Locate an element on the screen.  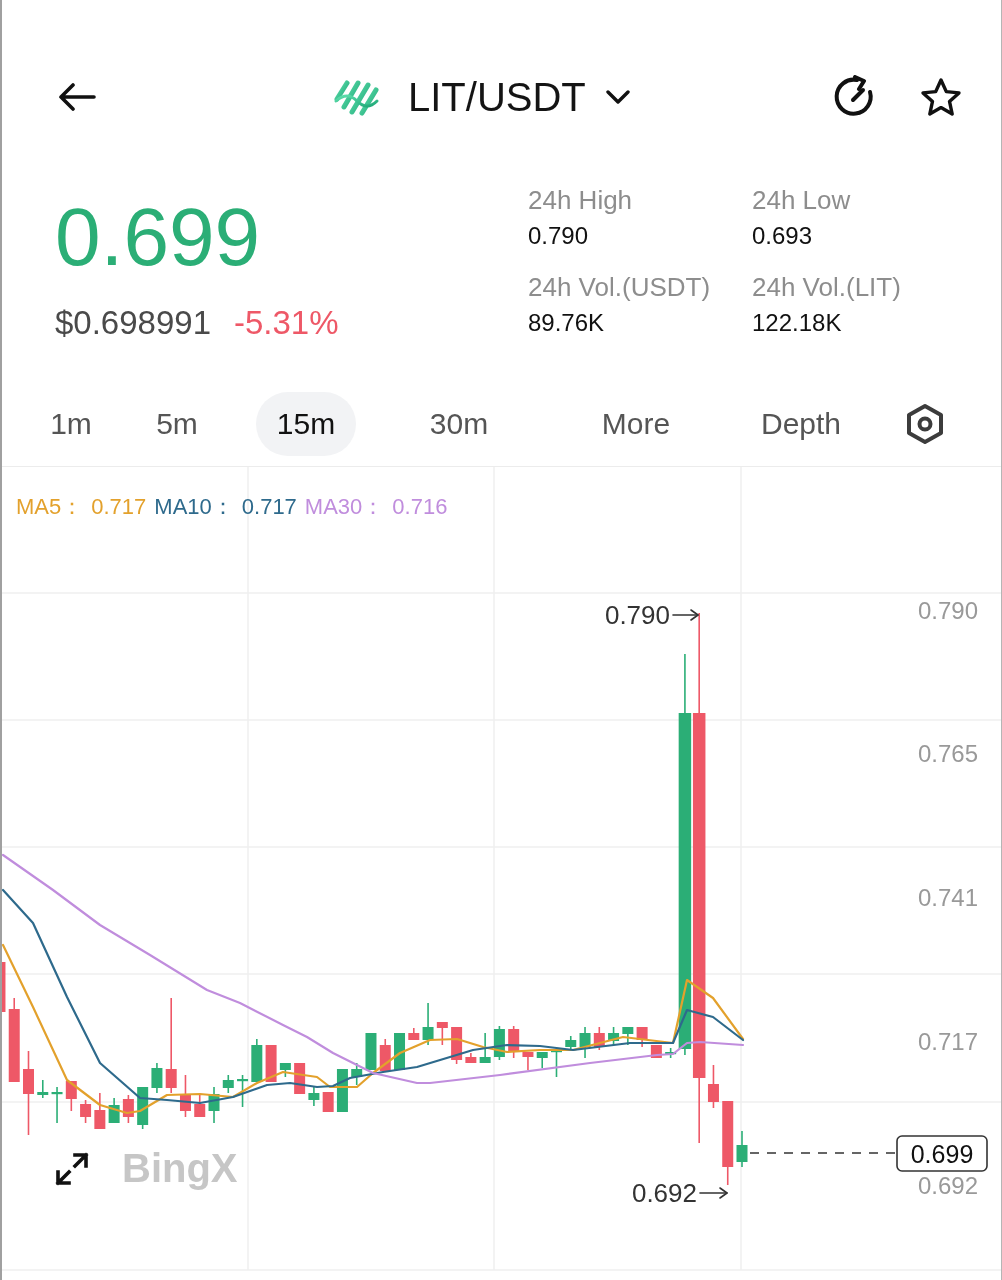
axis-label: 0.741 is located at coordinates (947, 898).